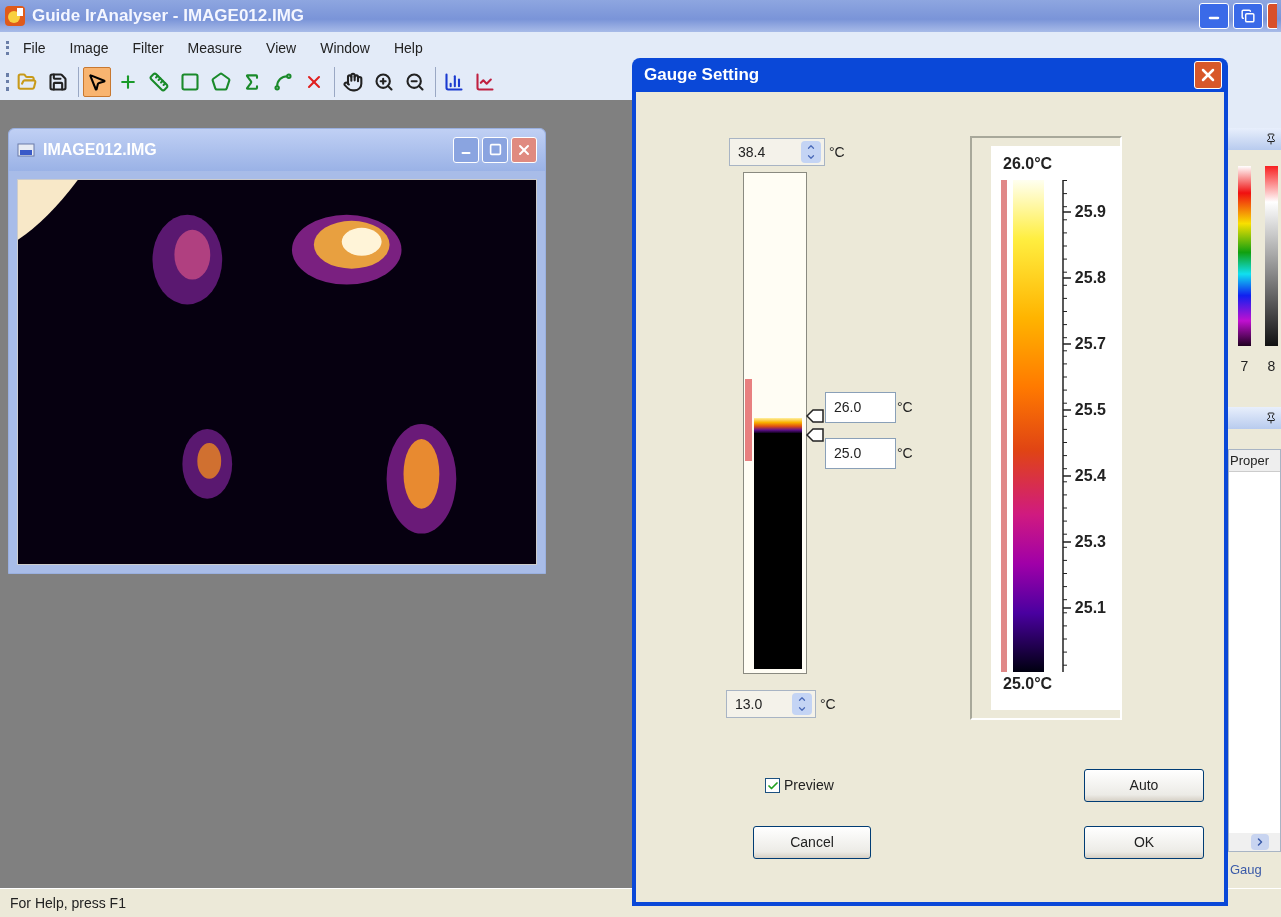 Image resolution: width=1281 pixels, height=917 pixels. Describe the element at coordinates (1260, 842) in the screenshot. I see `scroll-right-button` at that location.